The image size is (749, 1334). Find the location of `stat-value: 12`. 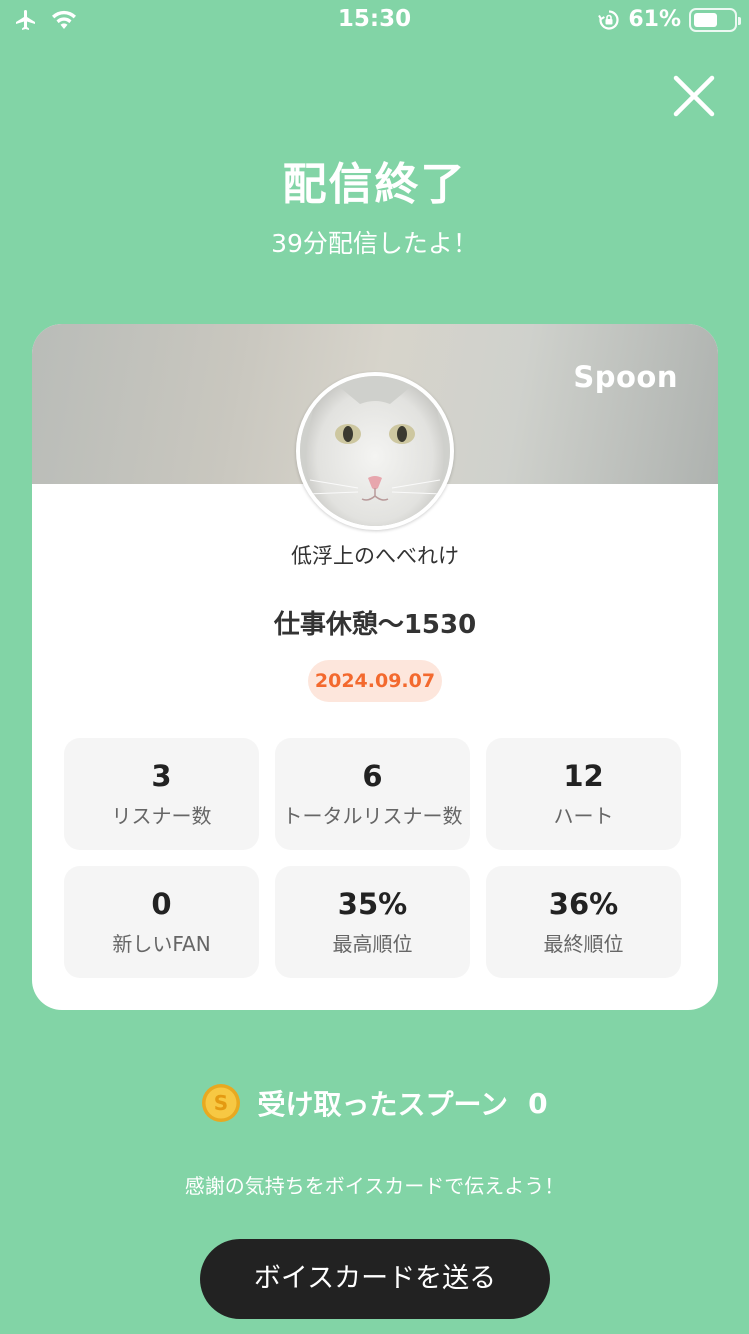

stat-value: 12 is located at coordinates (583, 776).